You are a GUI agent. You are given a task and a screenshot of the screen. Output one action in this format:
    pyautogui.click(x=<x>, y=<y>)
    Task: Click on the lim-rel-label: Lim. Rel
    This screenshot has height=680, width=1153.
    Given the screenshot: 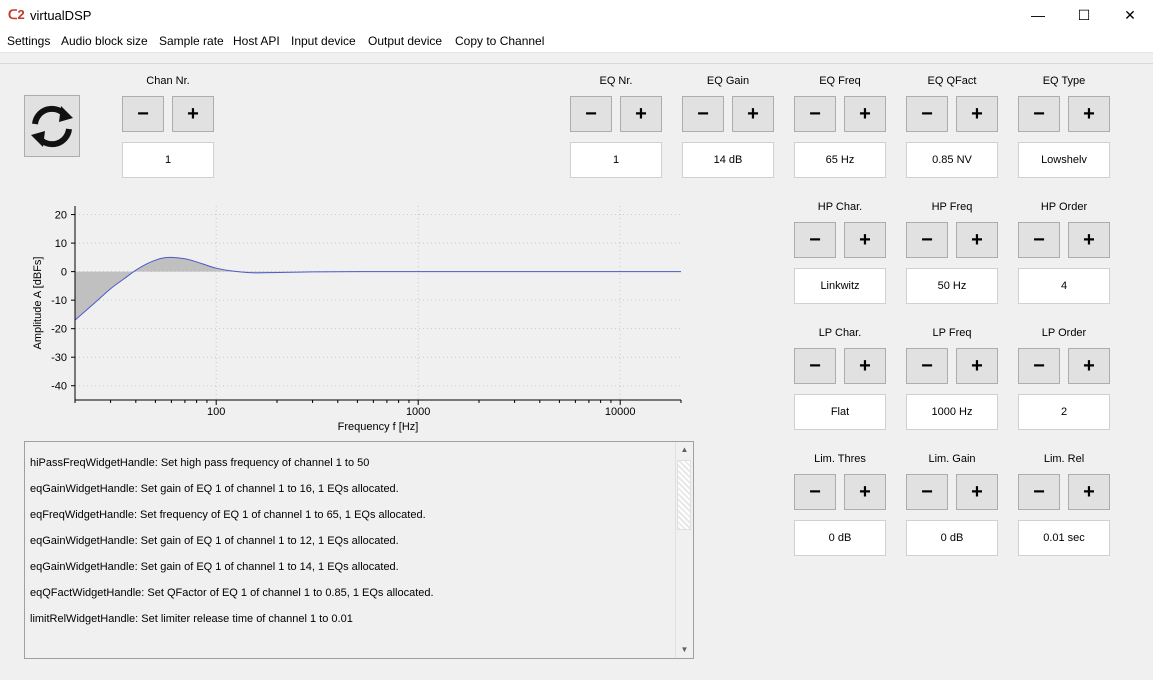 What is the action you would take?
    pyautogui.click(x=1064, y=459)
    